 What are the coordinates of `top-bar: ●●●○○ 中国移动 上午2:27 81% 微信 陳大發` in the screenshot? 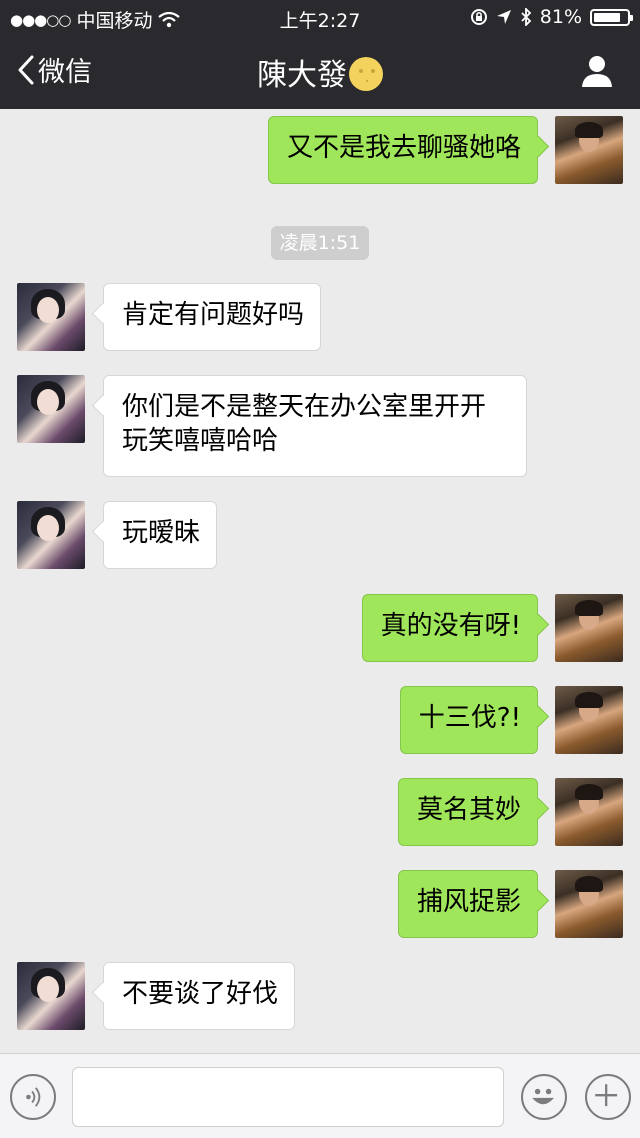 It's located at (320, 54).